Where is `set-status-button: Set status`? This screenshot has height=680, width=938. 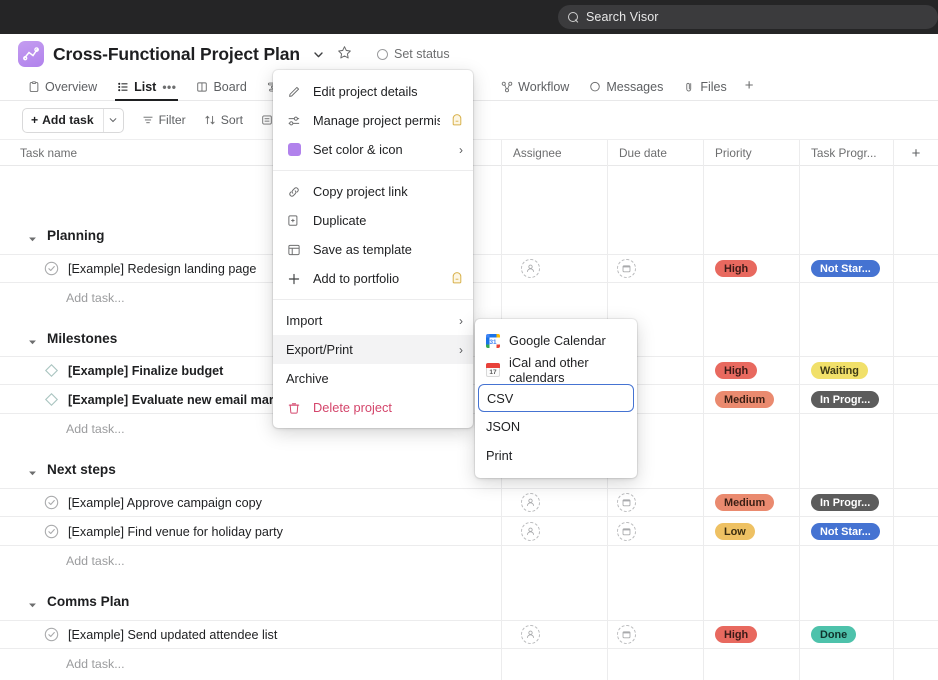
set-status-button: Set status is located at coordinates (413, 54).